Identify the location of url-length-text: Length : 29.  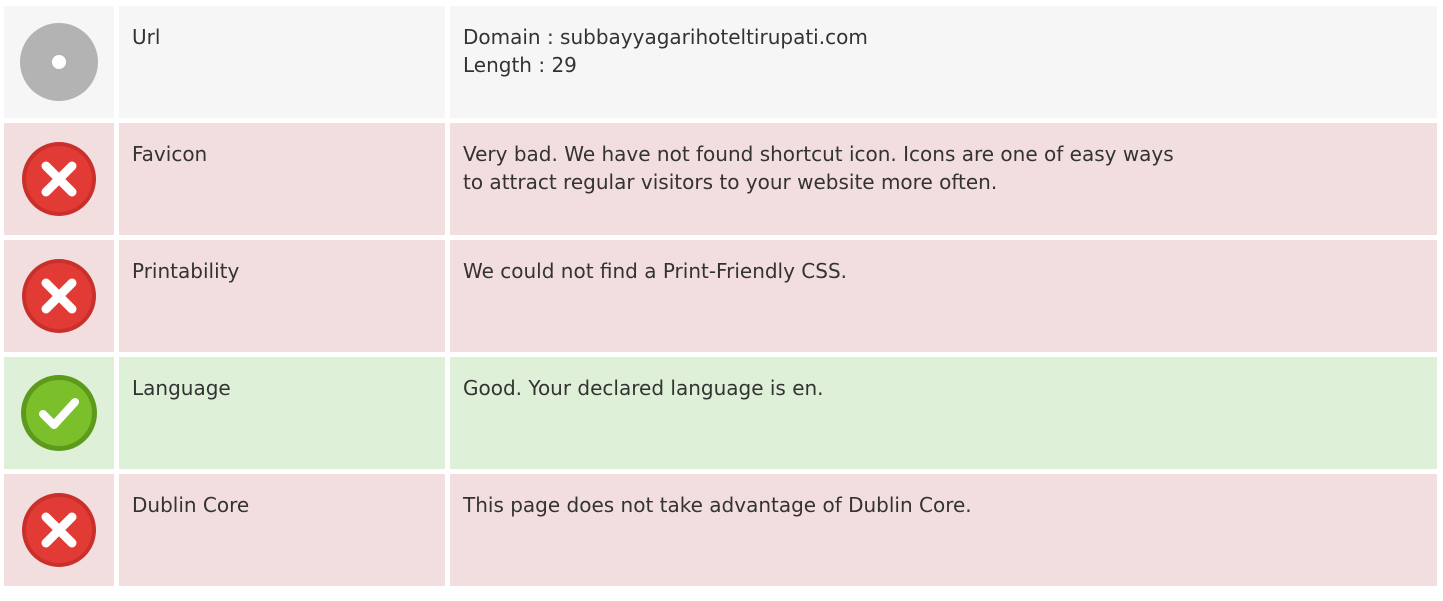
(520, 65).